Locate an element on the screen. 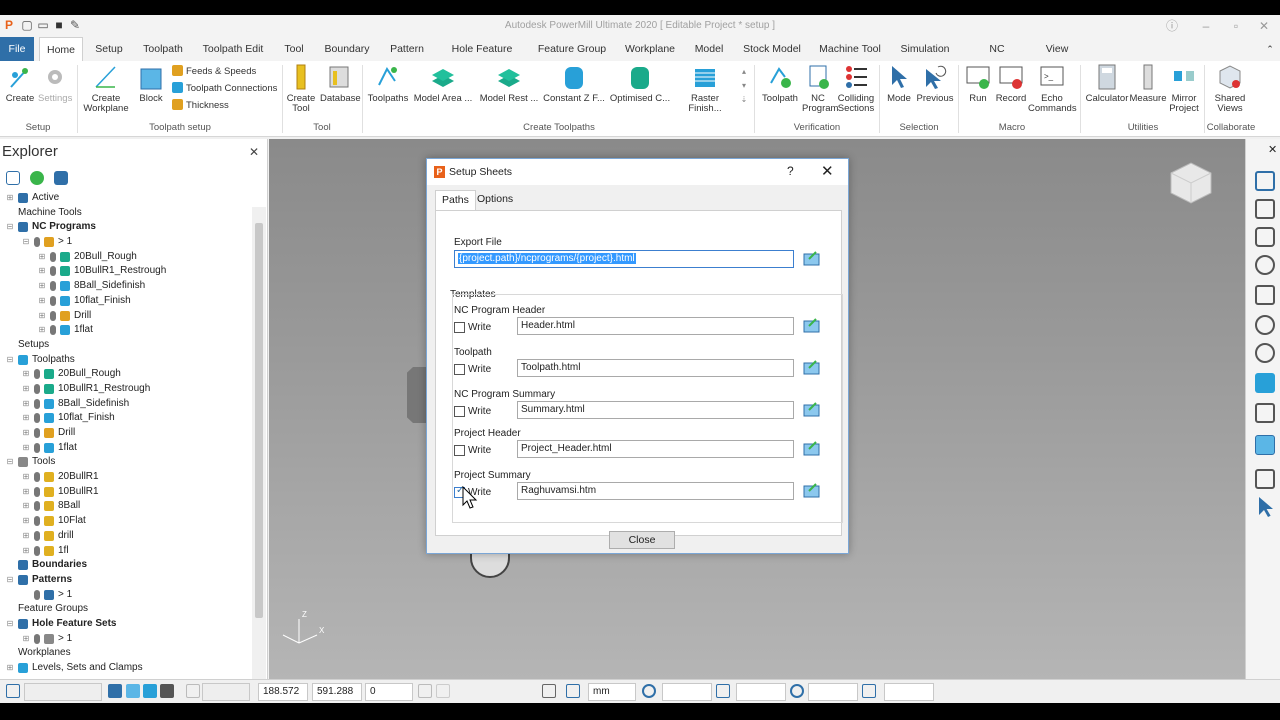  write-label: Write is located at coordinates (479, 369).